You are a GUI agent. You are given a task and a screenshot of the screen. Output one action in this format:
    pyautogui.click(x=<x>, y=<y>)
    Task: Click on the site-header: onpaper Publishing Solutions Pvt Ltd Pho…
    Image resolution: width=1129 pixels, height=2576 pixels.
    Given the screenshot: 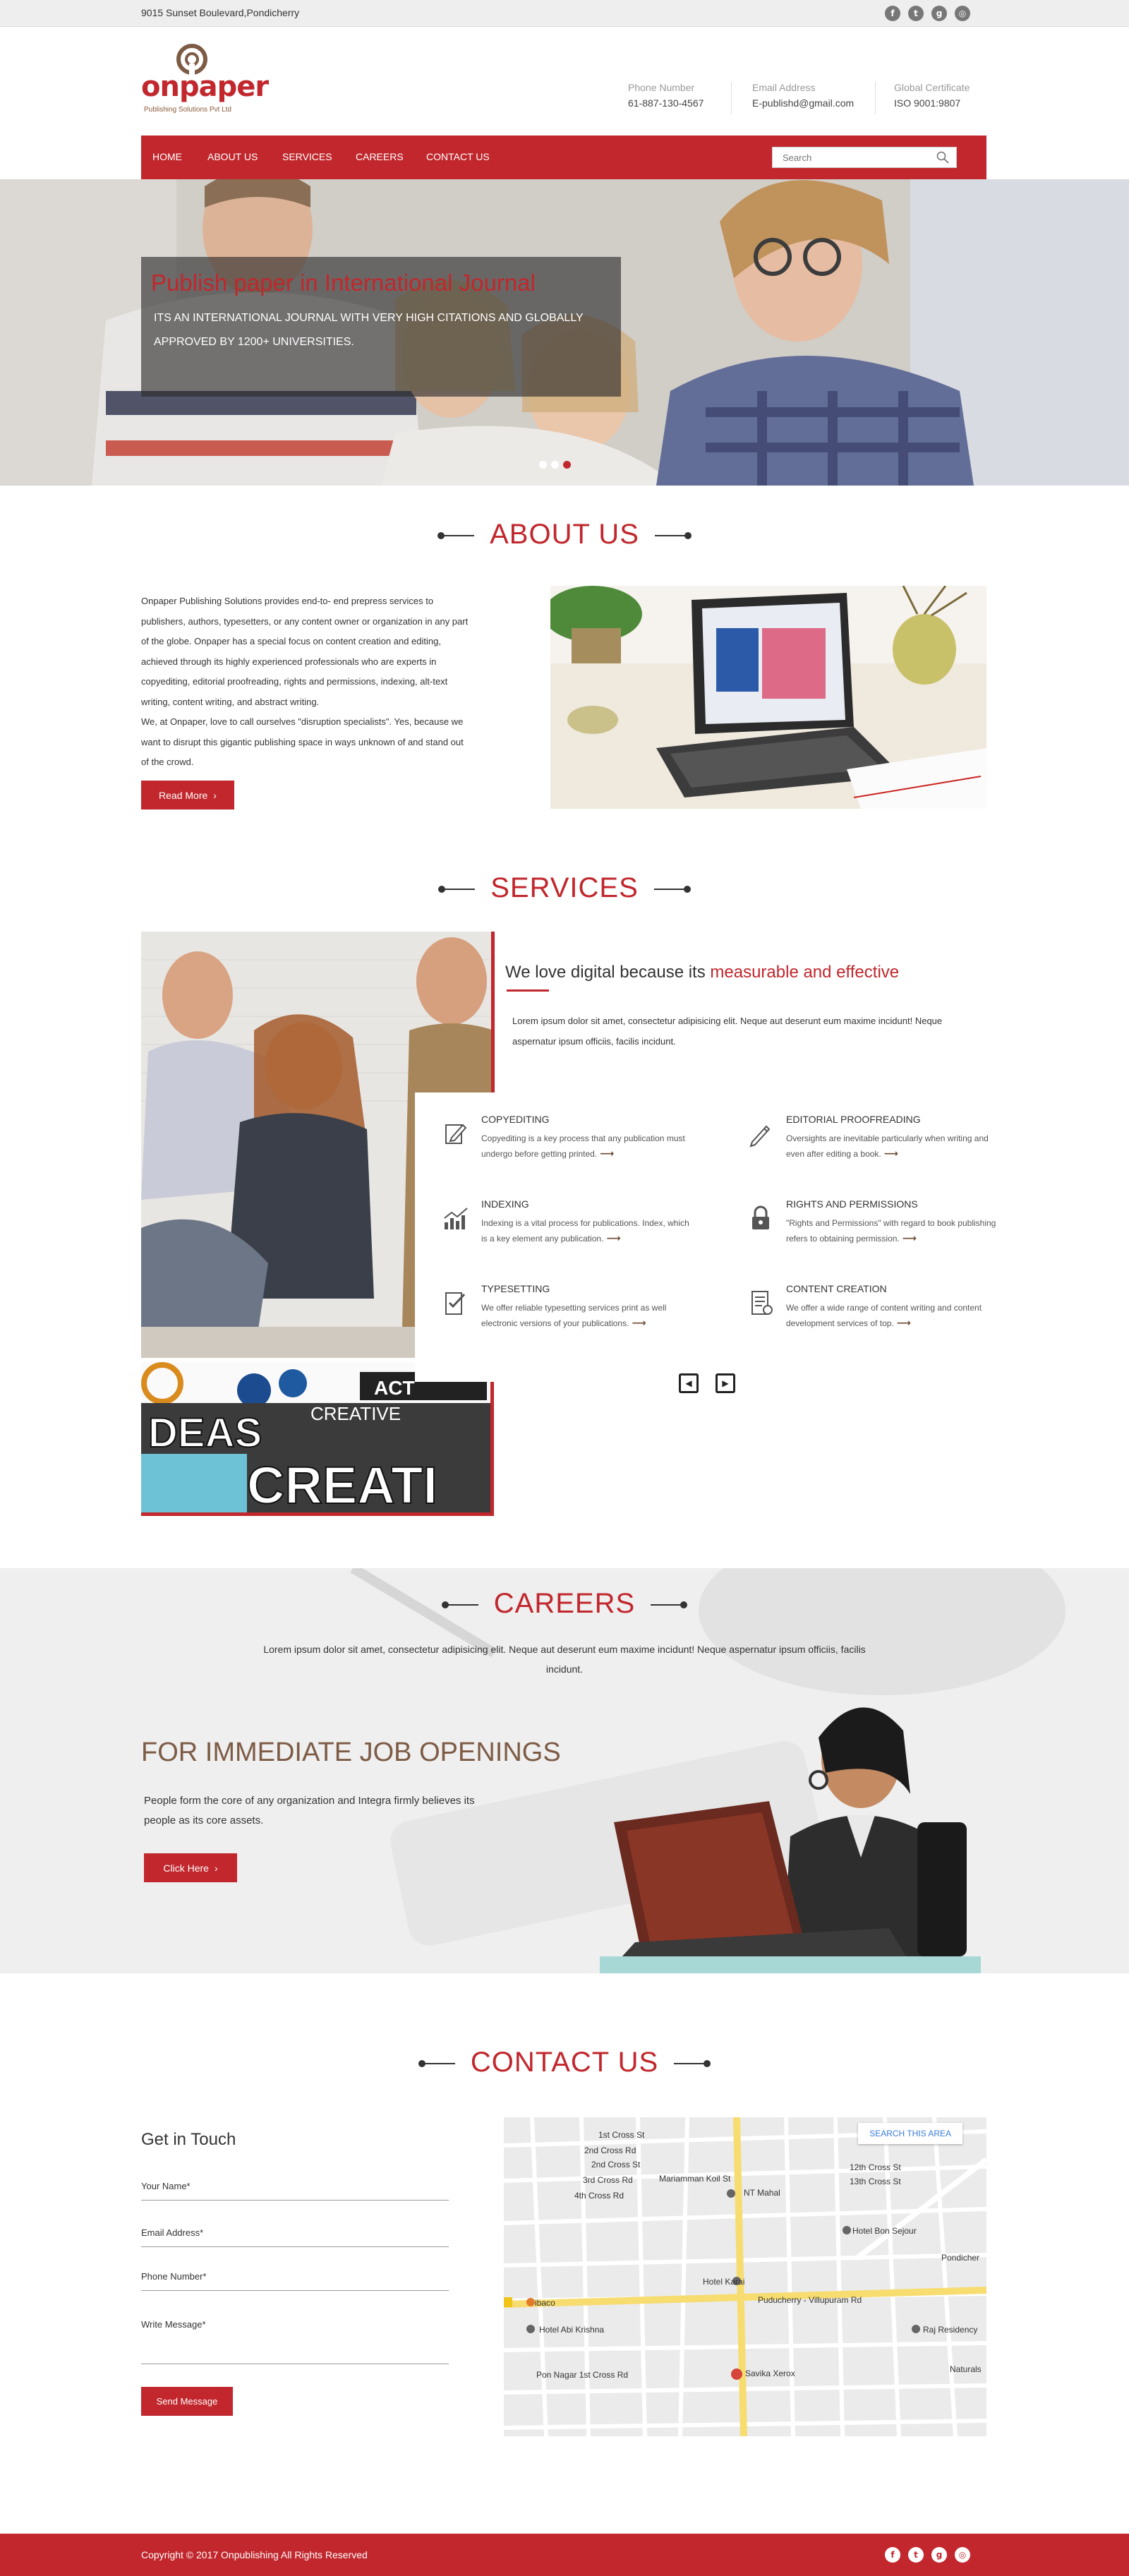 What is the action you would take?
    pyautogui.click(x=564, y=81)
    